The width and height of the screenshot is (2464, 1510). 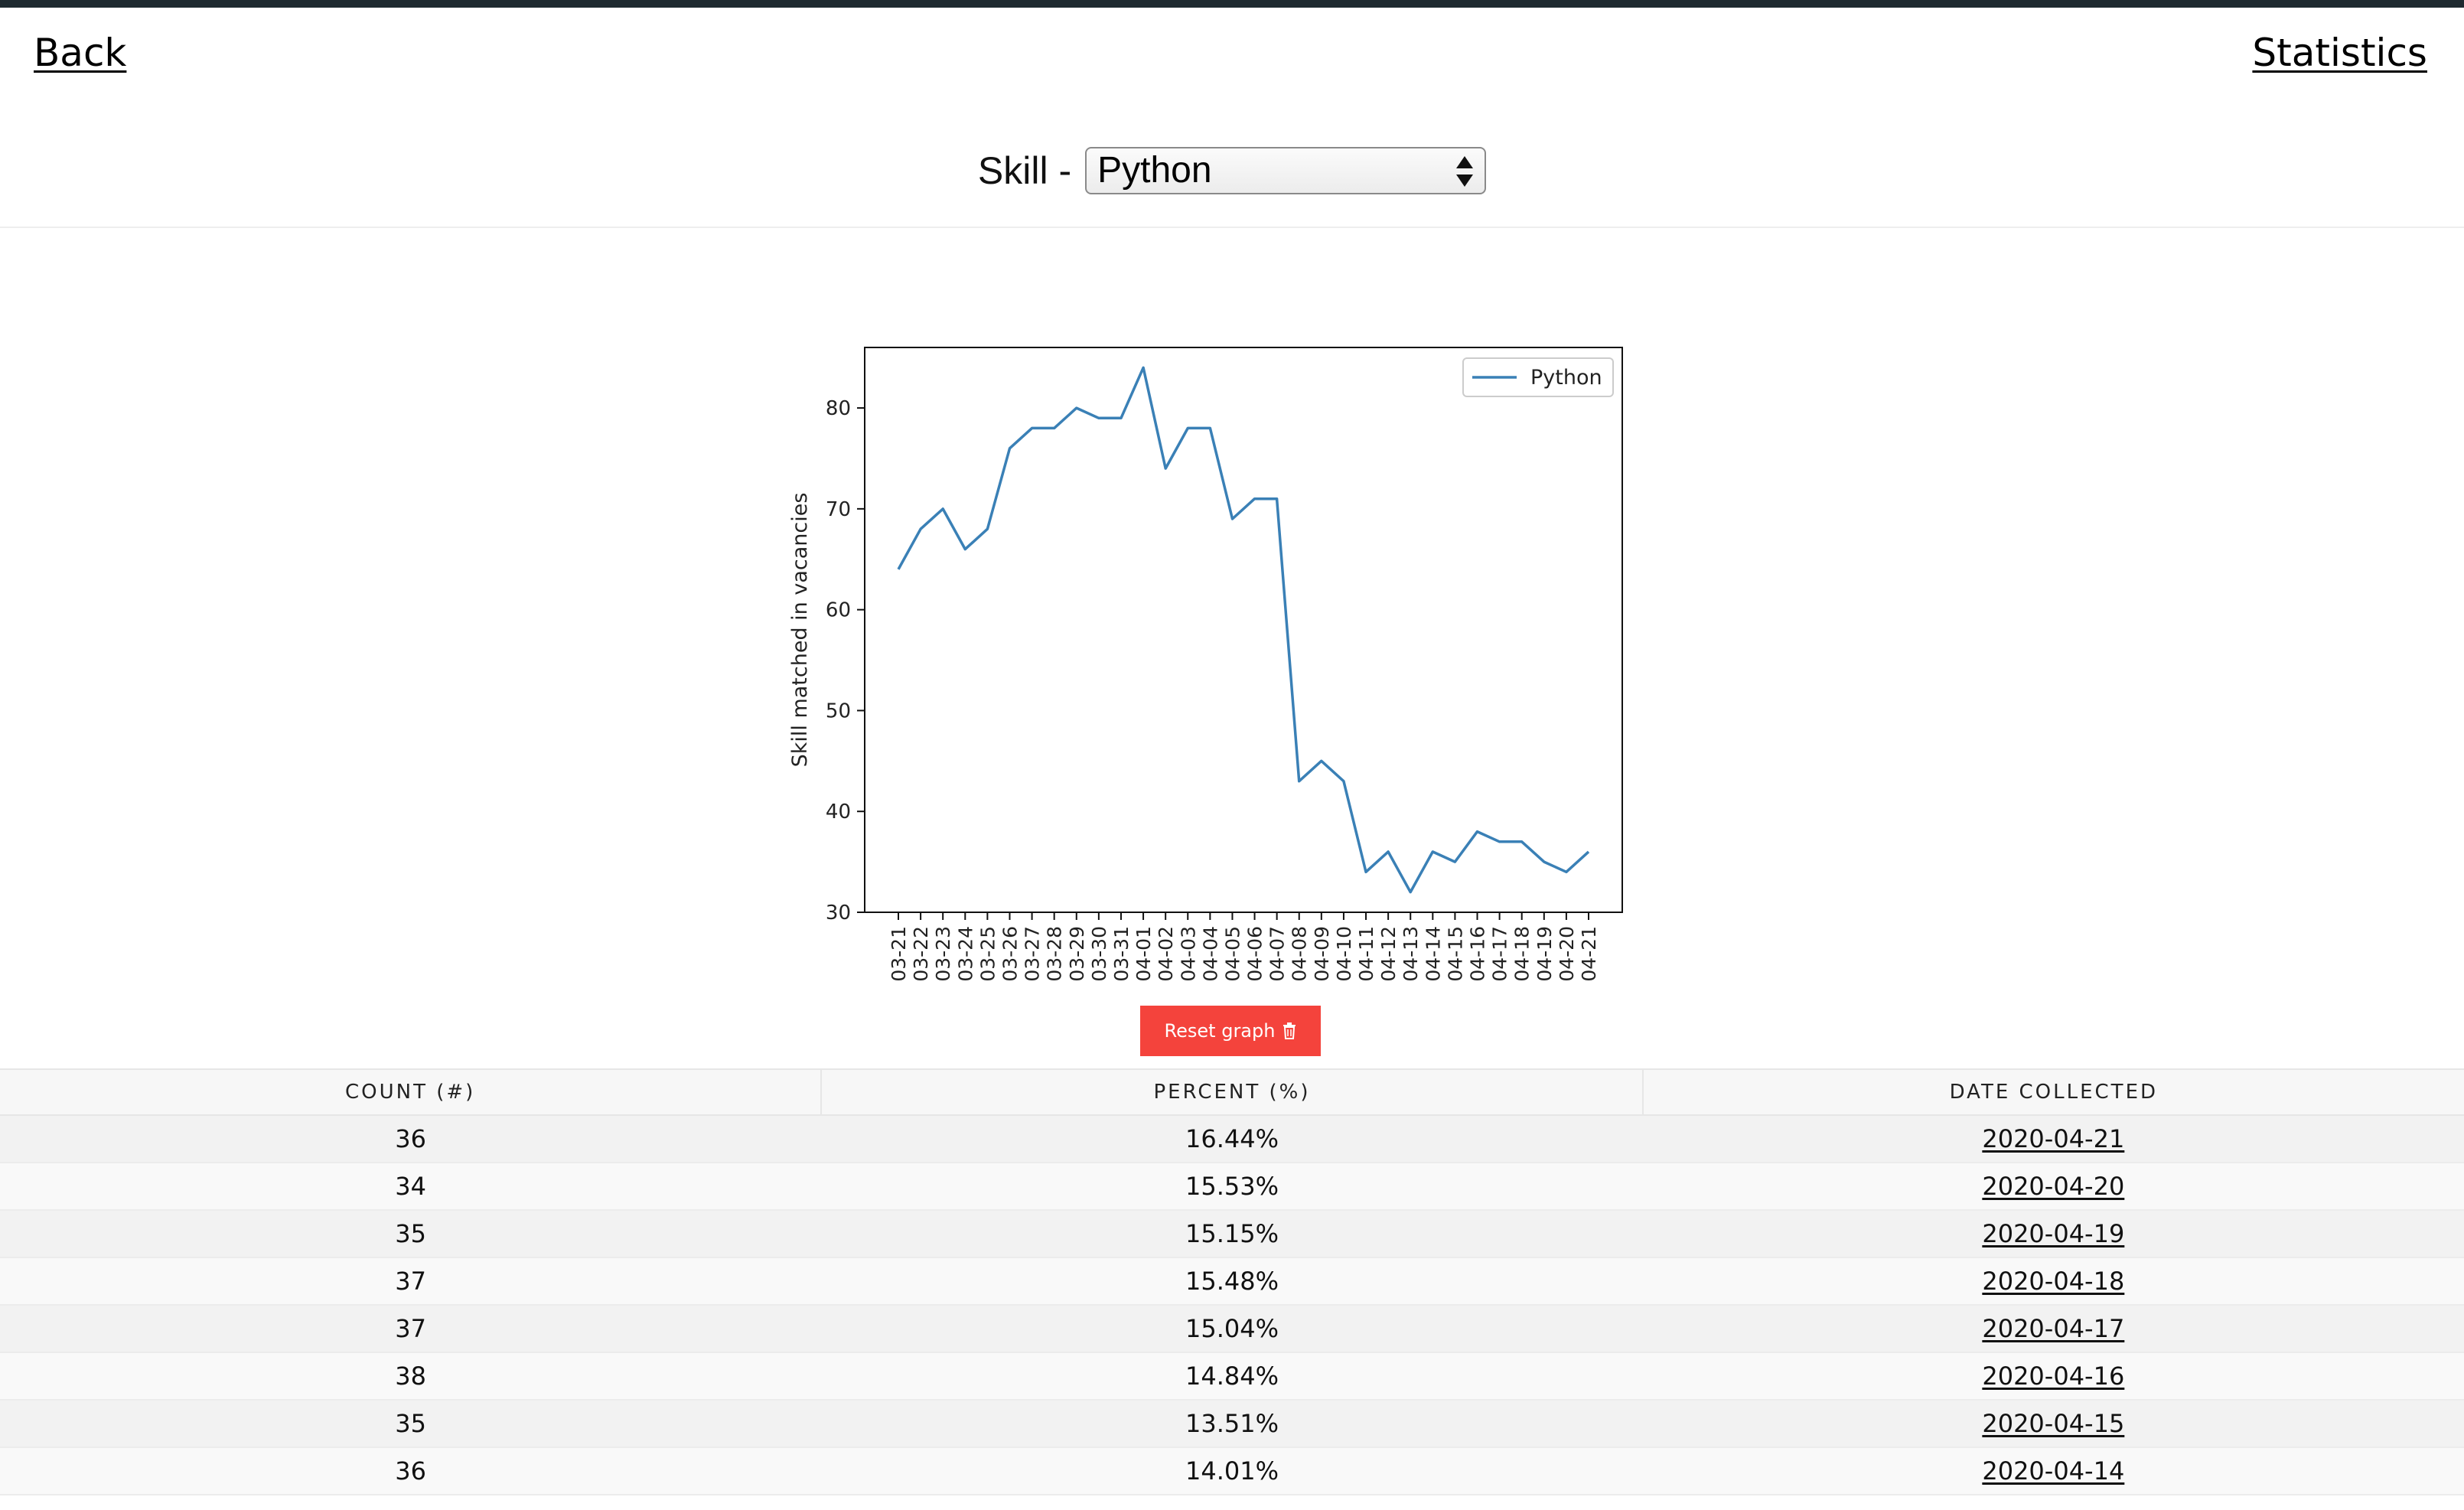 I want to click on x-tick-label: 04-02, so click(x=1166, y=954).